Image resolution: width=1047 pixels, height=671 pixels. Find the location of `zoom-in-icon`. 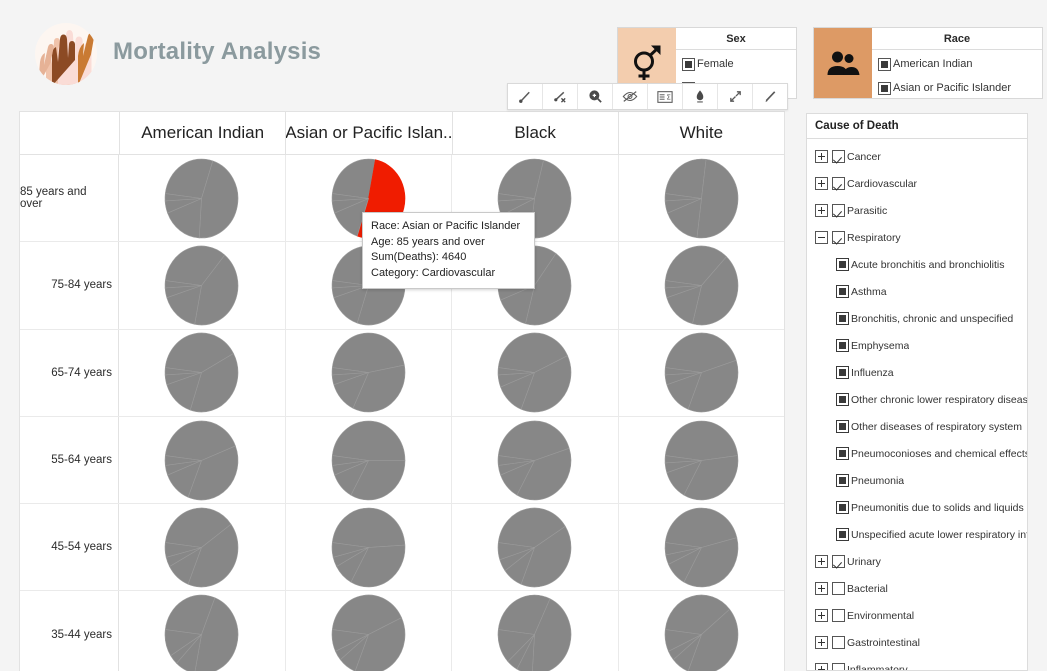

zoom-in-icon is located at coordinates (595, 96).